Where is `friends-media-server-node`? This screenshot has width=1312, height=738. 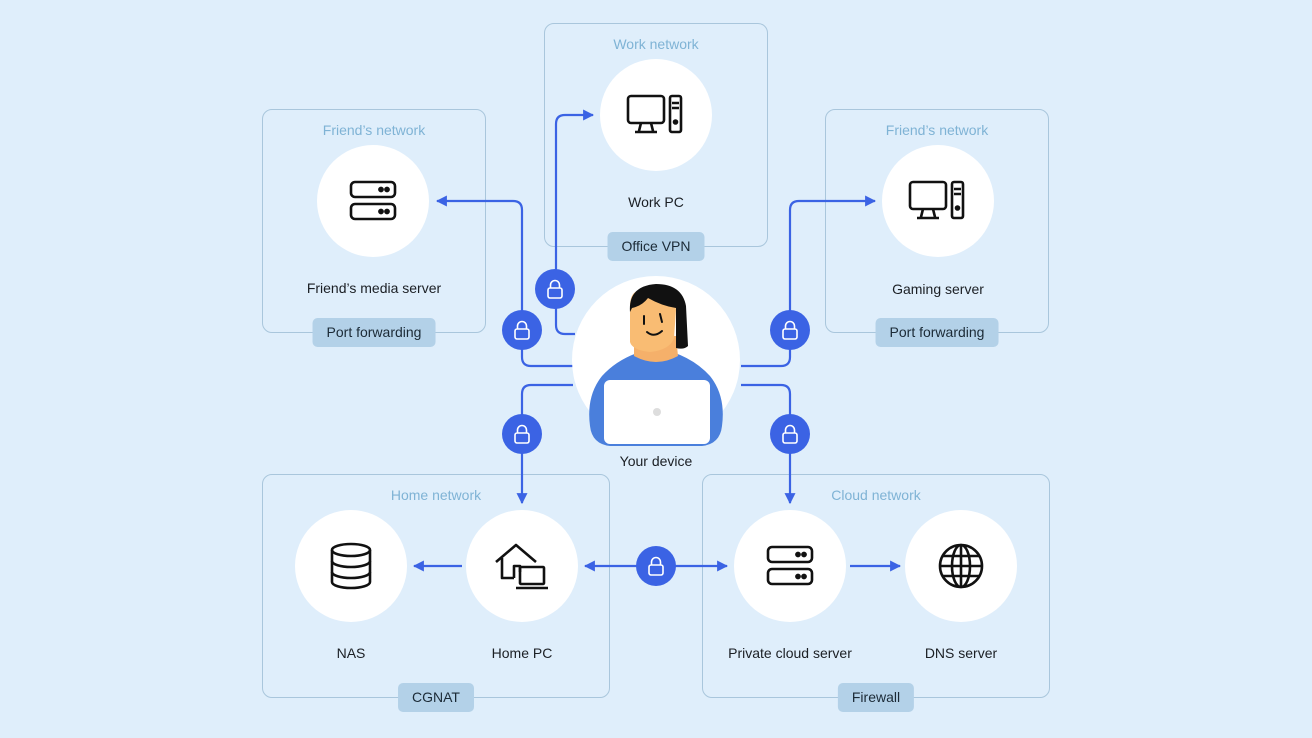 friends-media-server-node is located at coordinates (373, 201).